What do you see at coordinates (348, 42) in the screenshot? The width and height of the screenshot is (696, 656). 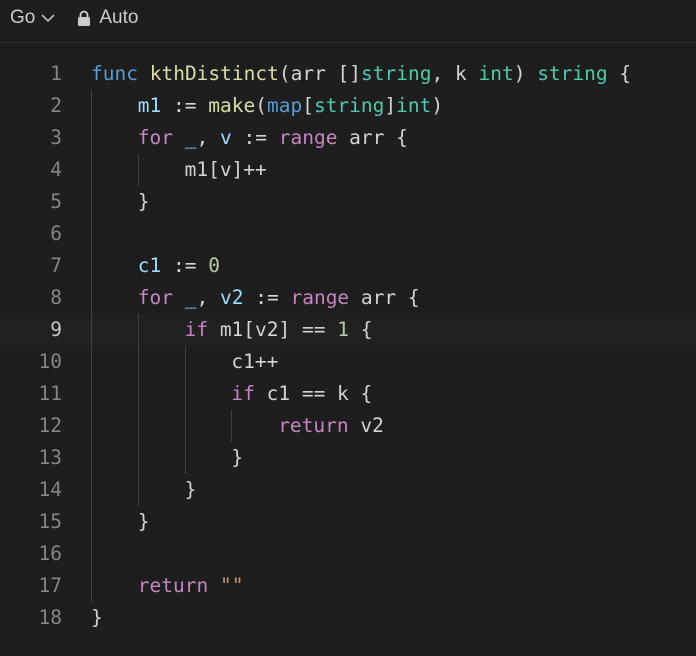 I see `toolbar-divider` at bounding box center [348, 42].